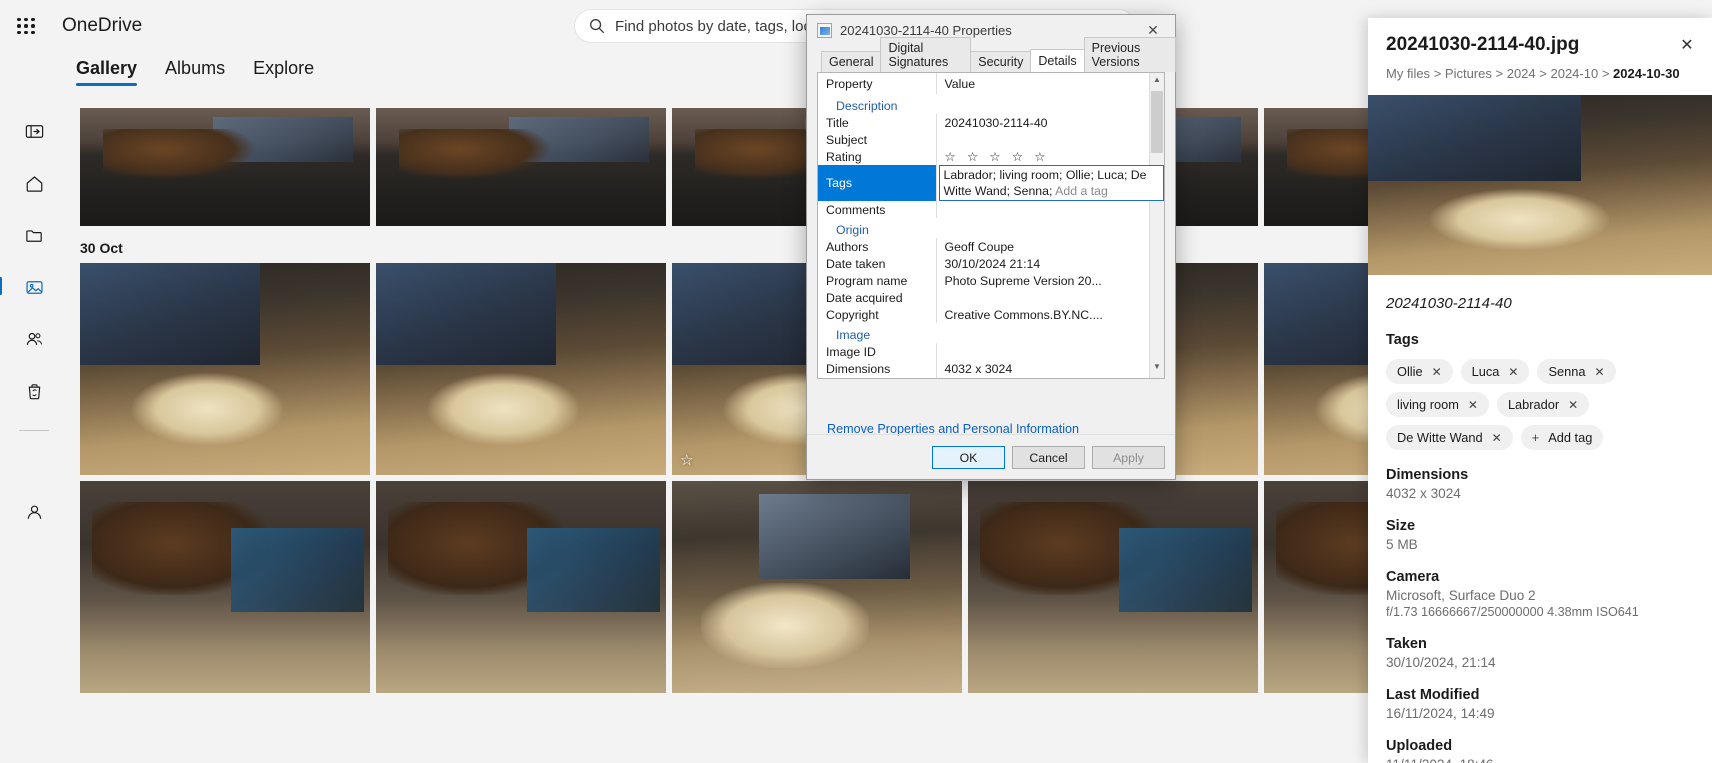 Image resolution: width=1712 pixels, height=763 pixels. Describe the element at coordinates (1081, 191) in the screenshot. I see `tags-placeholder: Add a tag` at that location.